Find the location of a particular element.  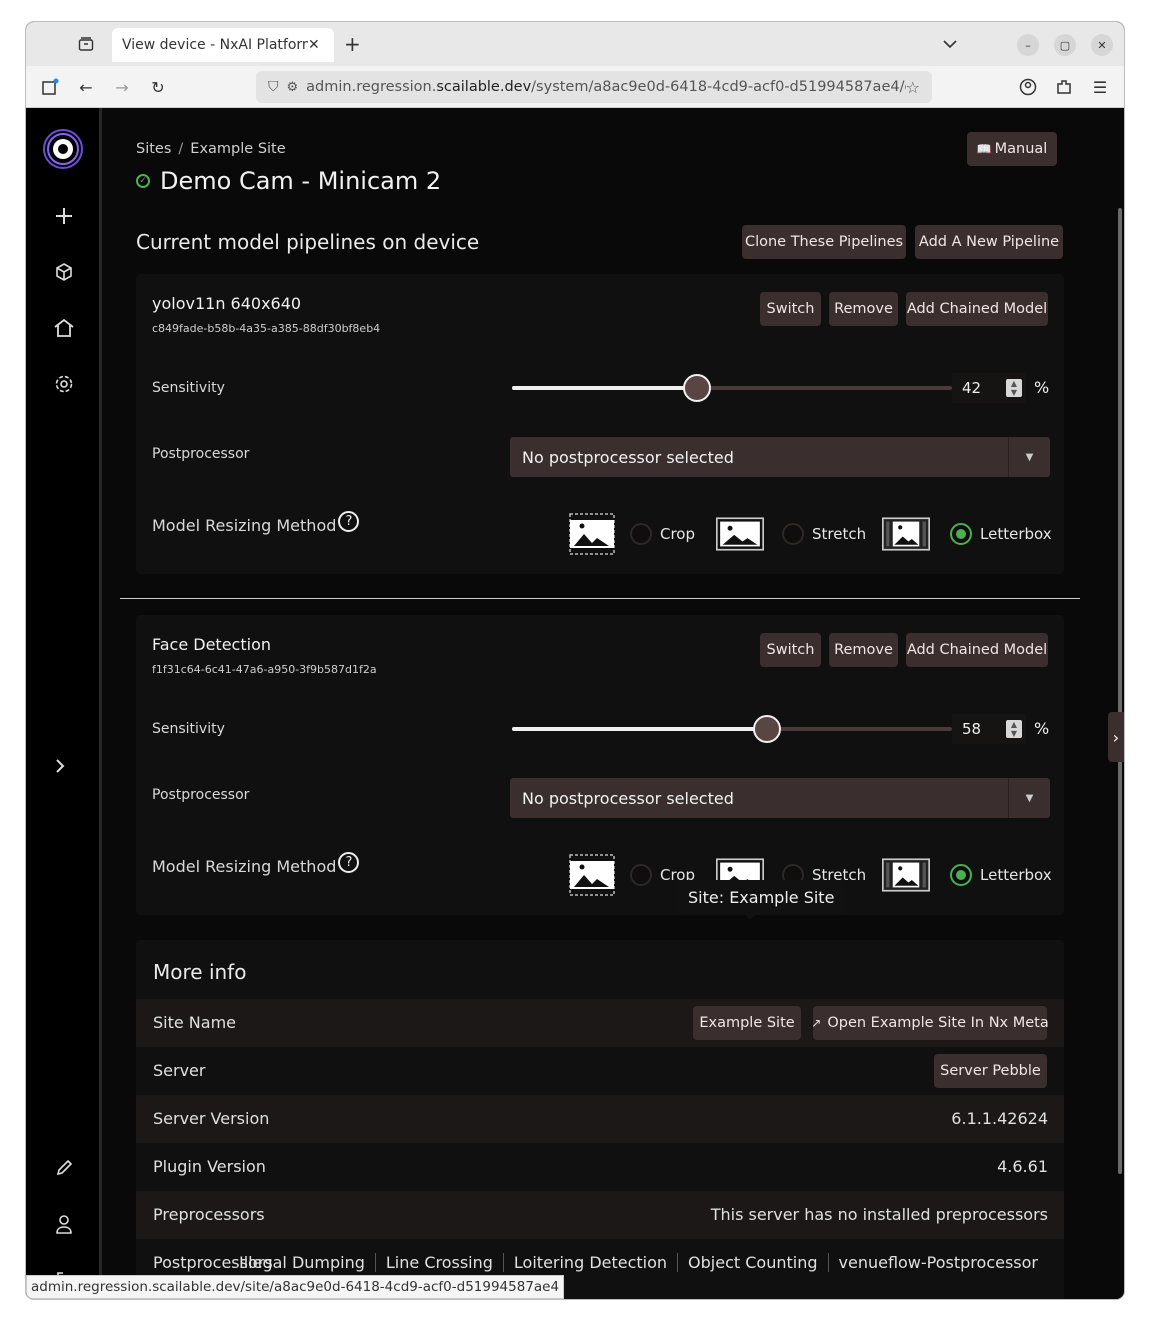

sensitivity-input: 42 ▲ ▼ is located at coordinates (989, 388).